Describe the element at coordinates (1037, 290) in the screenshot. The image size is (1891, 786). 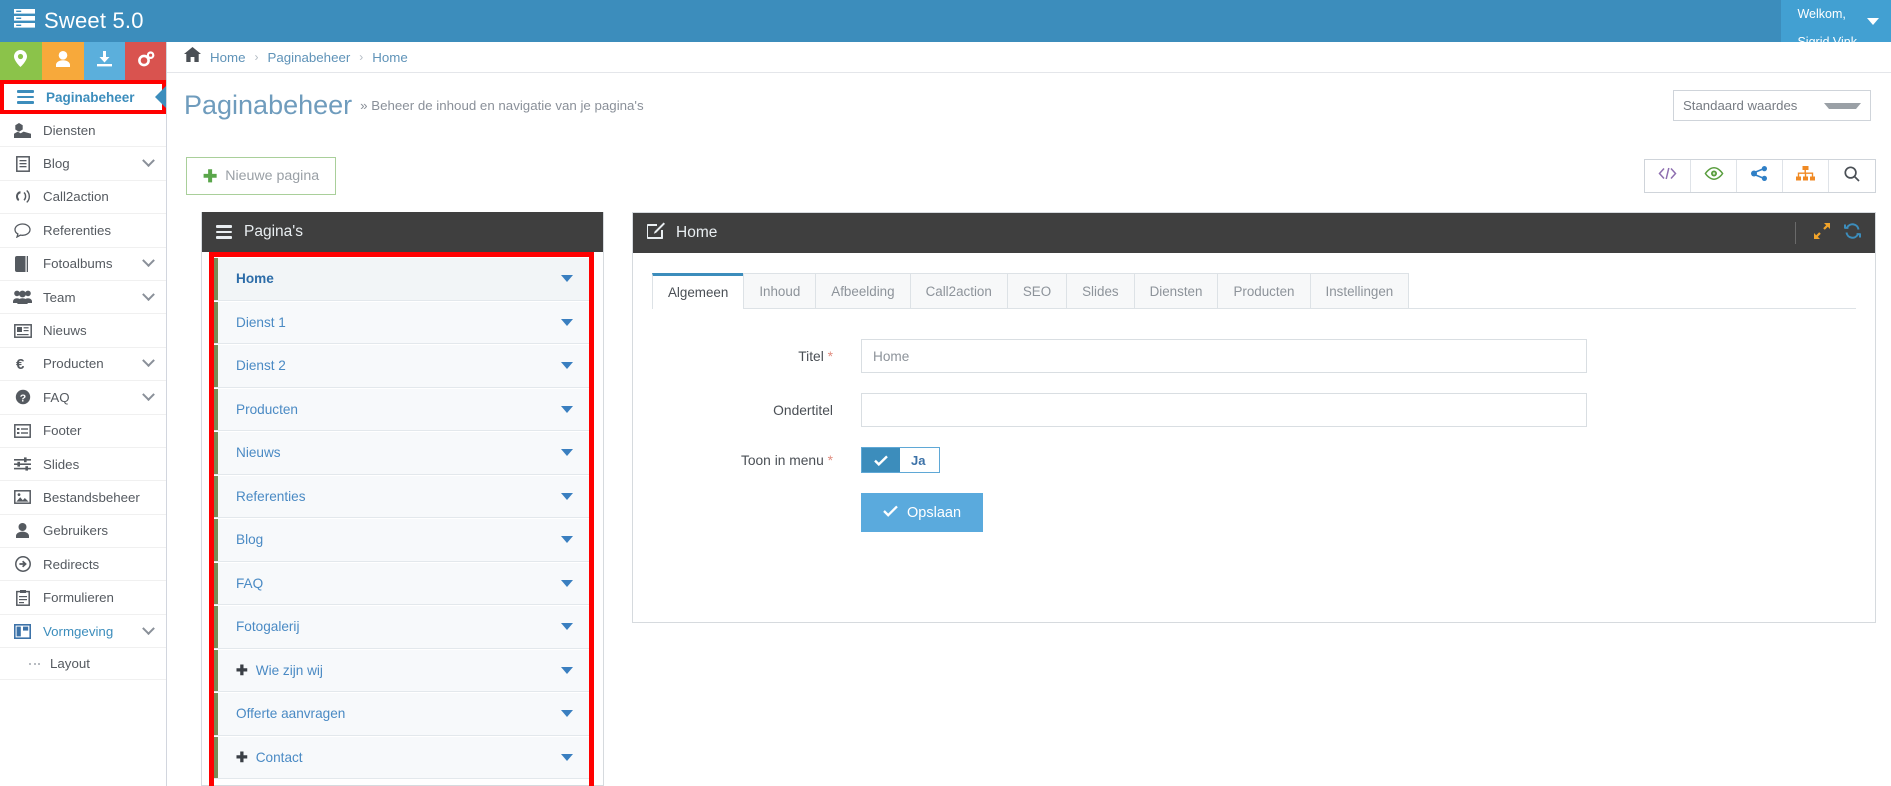
I see `tab-seo: SEO` at that location.